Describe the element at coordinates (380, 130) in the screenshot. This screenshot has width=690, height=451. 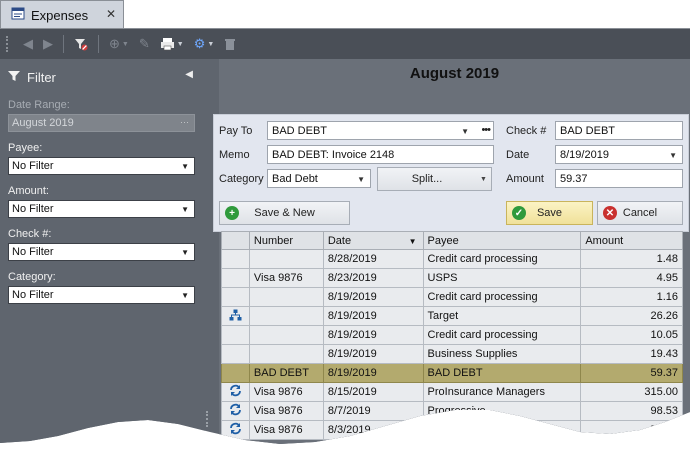
I see `pay-to-select: BAD DEBT ▼ •••` at that location.